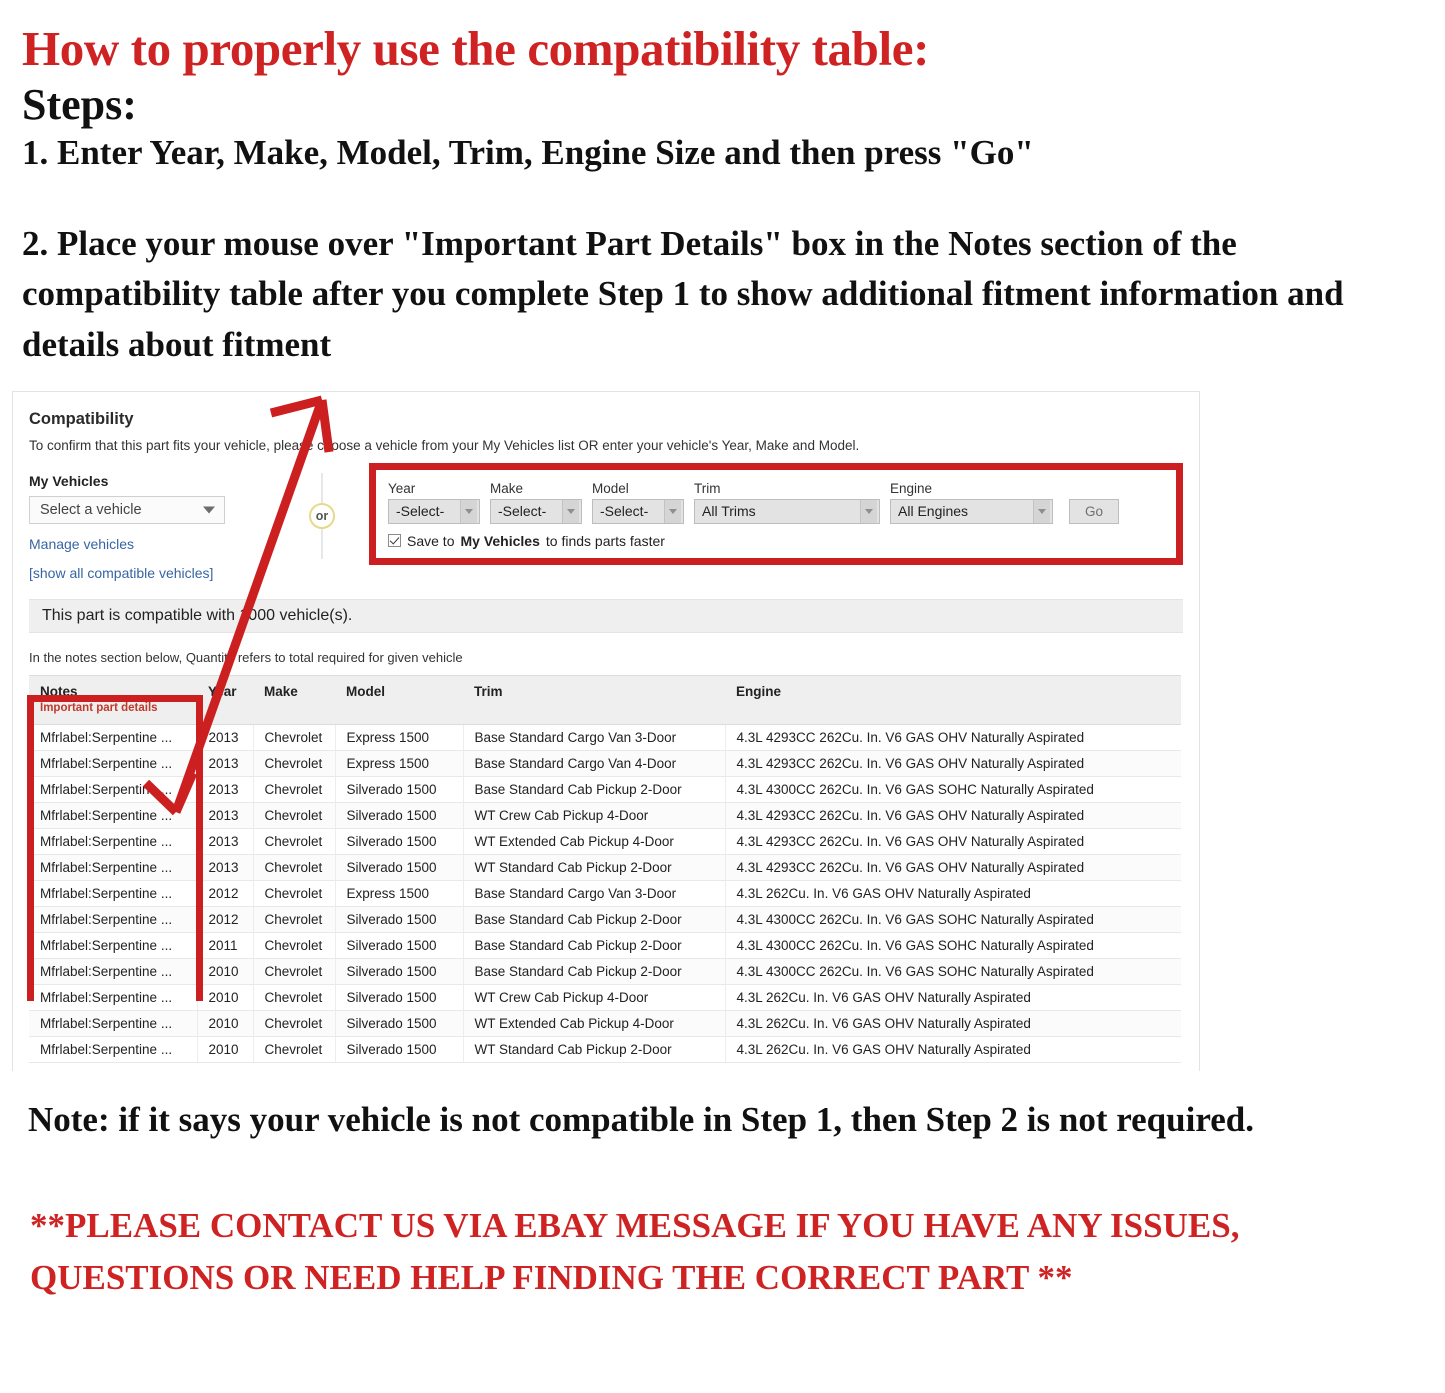  I want to click on year-label: Year, so click(402, 488).